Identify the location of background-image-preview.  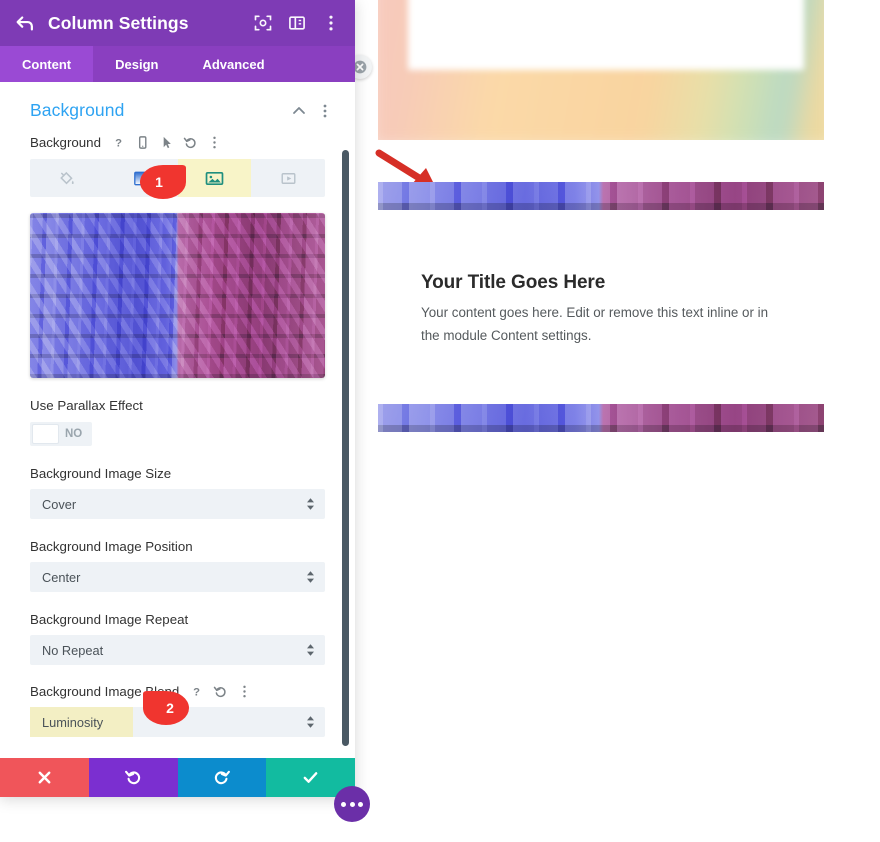
(177, 295).